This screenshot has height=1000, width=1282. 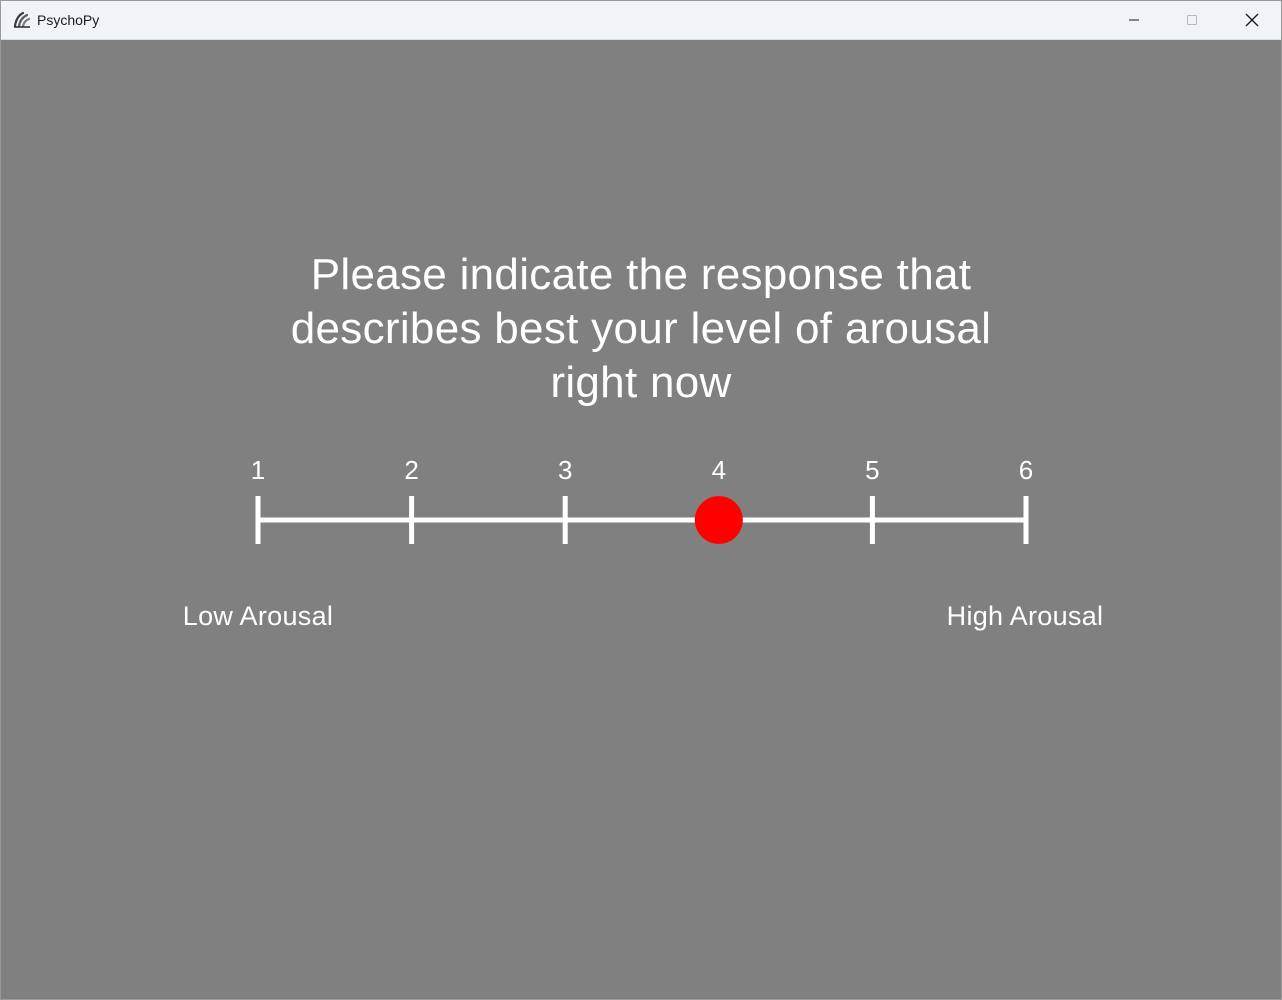 I want to click on low-anchor-label: Low Arousal, so click(x=258, y=616).